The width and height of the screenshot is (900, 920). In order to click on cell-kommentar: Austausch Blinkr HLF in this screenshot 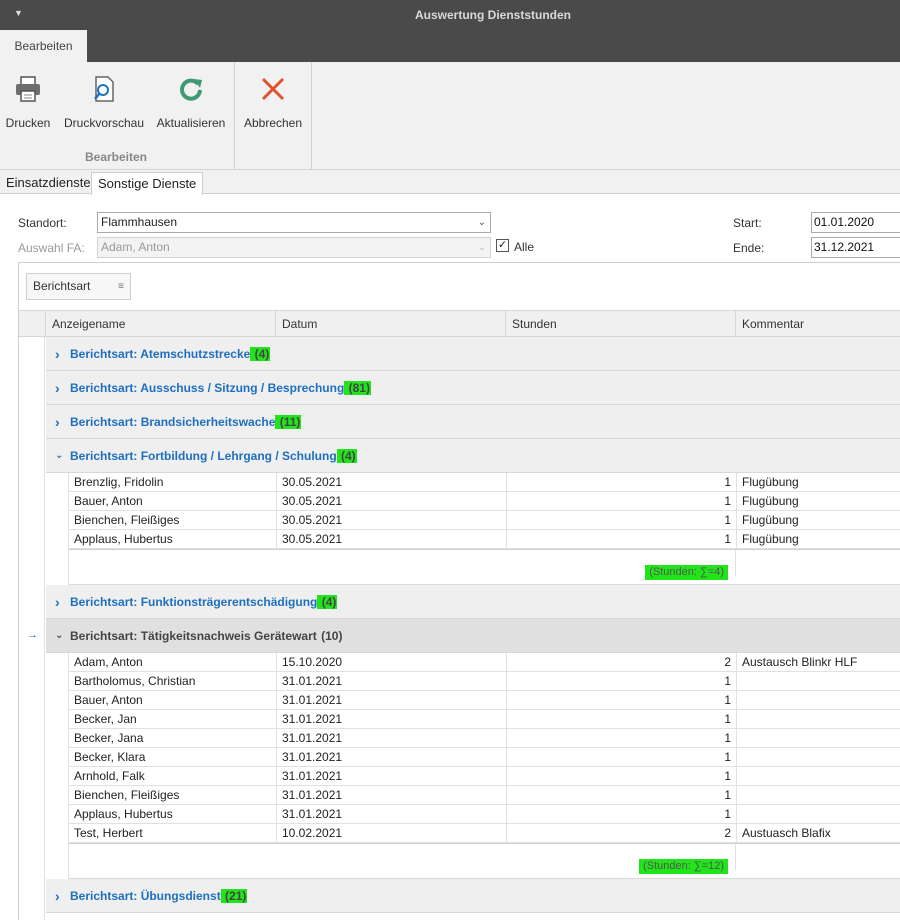, I will do `click(818, 662)`.